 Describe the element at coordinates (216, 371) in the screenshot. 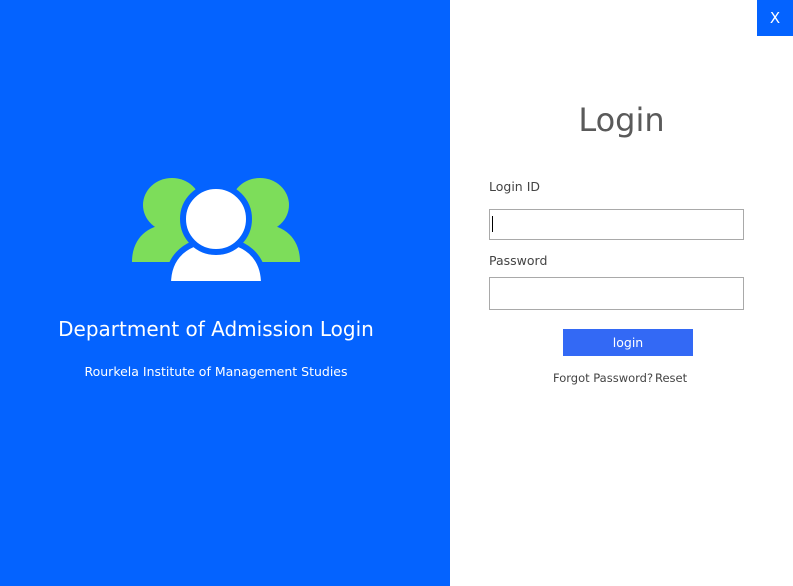

I see `institute-name: Rourkela Institute of Management Studies` at that location.